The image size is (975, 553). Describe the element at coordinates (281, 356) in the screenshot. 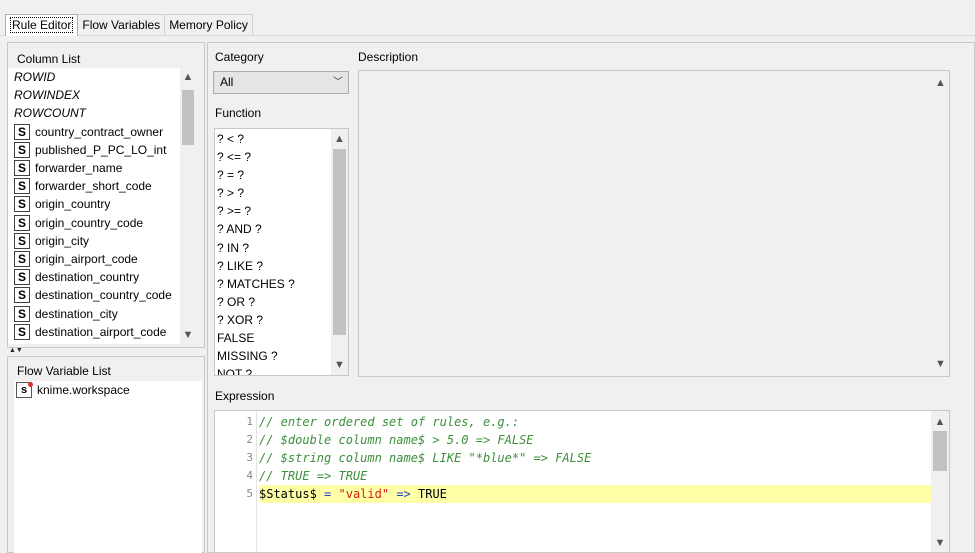

I see `function-item: MISSING ?` at that location.